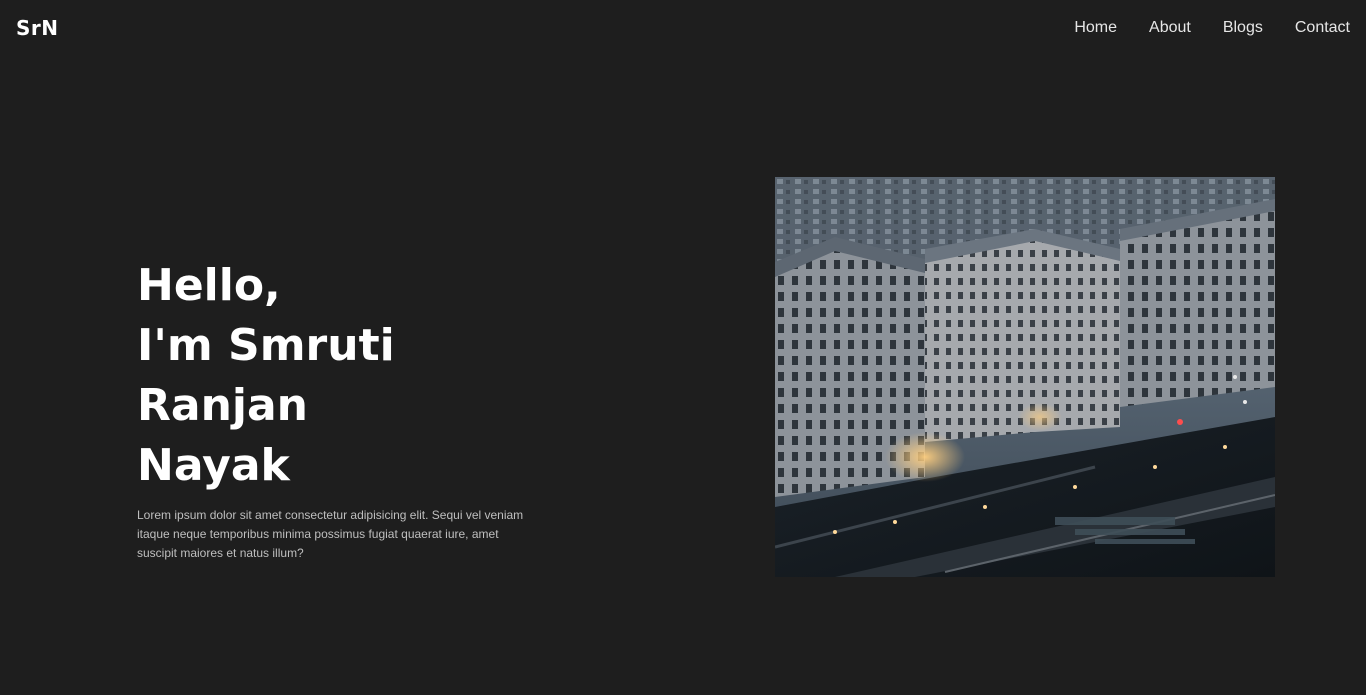 The height and width of the screenshot is (695, 1366). Describe the element at coordinates (209, 285) in the screenshot. I see `hero-greeting: Hello,` at that location.